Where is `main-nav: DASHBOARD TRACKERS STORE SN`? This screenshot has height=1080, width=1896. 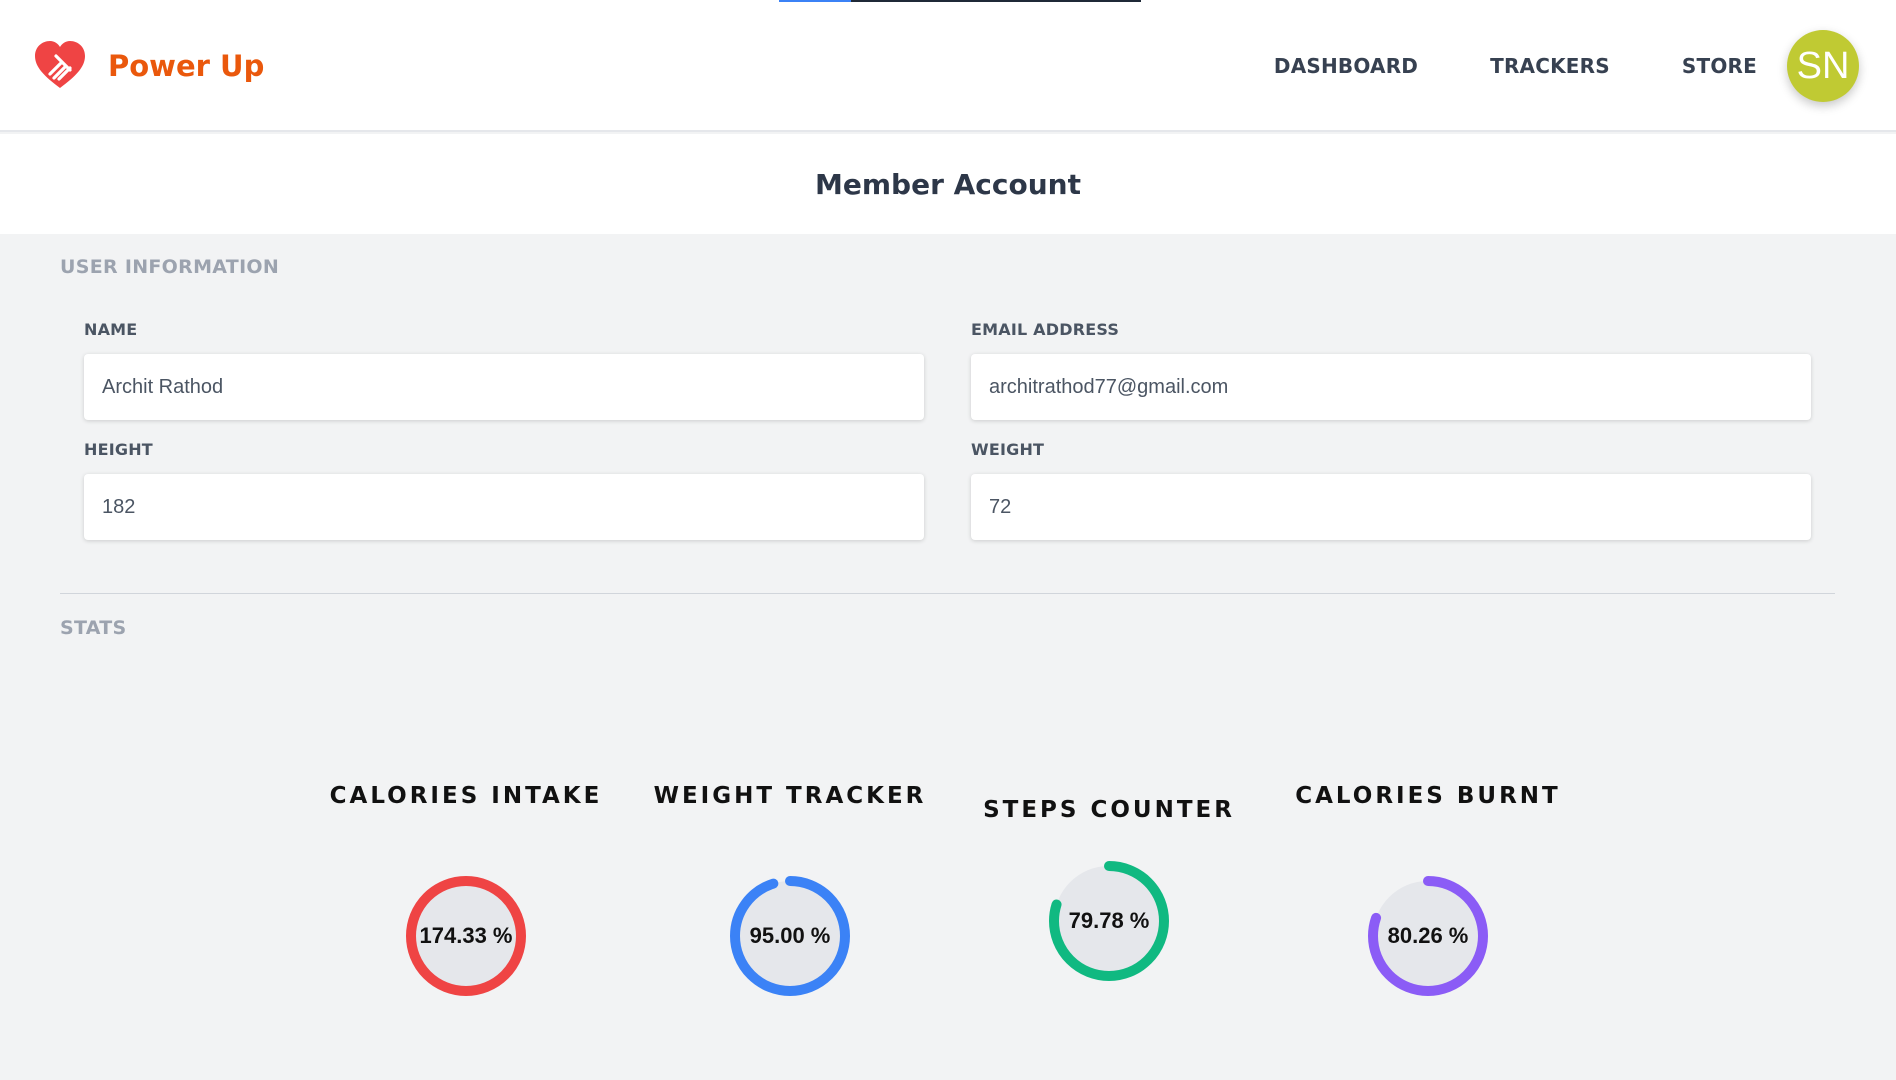
main-nav: DASHBOARD TRACKERS STORE SN is located at coordinates (1585, 66).